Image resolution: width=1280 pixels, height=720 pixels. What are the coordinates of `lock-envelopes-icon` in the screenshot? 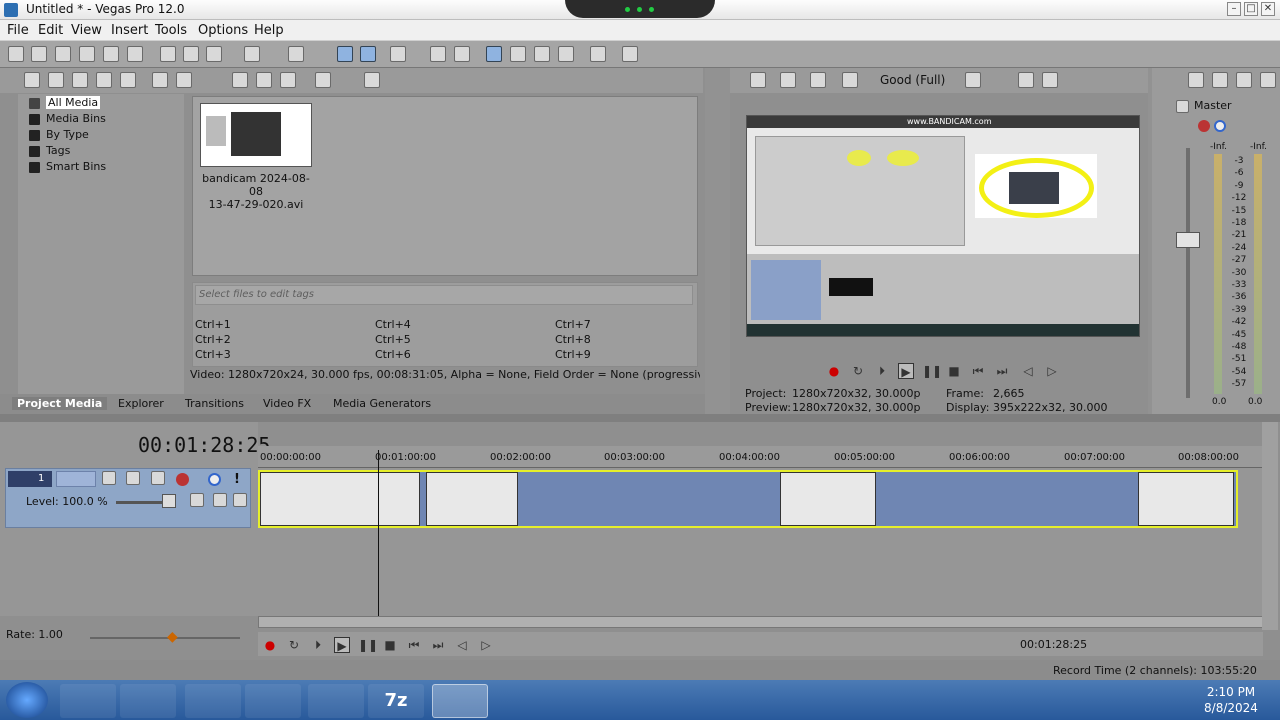 It's located at (438, 54).